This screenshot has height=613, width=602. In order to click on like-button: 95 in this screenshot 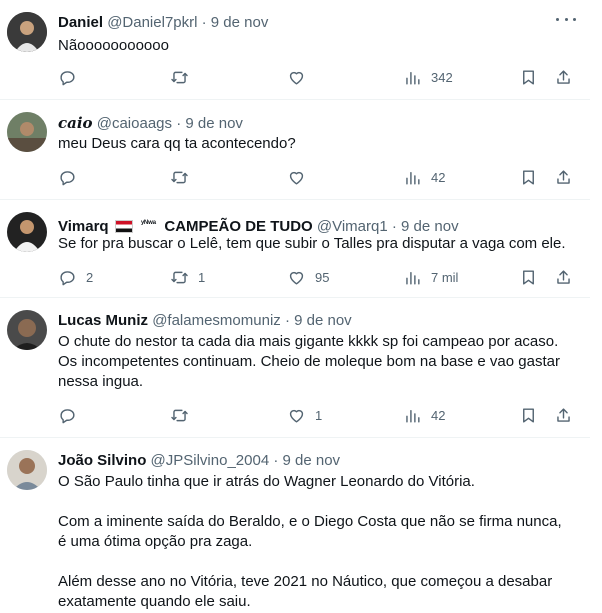, I will do `click(308, 277)`.